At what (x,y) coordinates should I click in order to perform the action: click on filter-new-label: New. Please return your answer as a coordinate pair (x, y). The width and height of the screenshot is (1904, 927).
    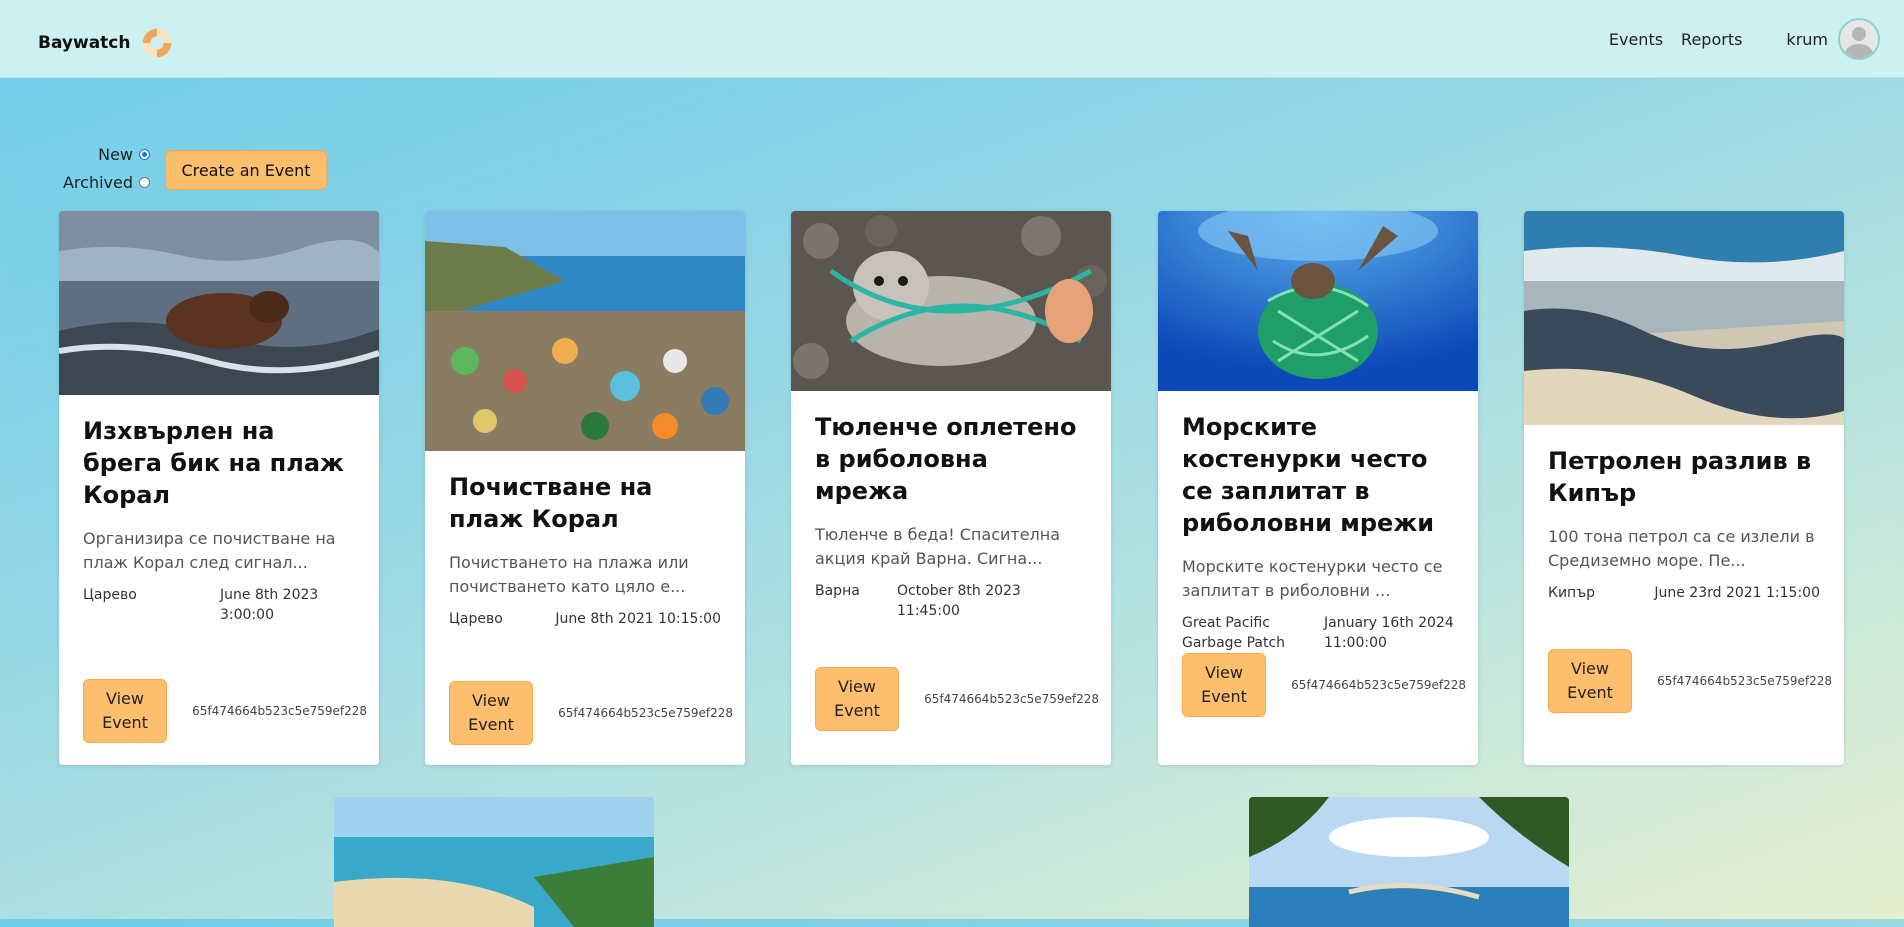
    Looking at the image, I should click on (115, 154).